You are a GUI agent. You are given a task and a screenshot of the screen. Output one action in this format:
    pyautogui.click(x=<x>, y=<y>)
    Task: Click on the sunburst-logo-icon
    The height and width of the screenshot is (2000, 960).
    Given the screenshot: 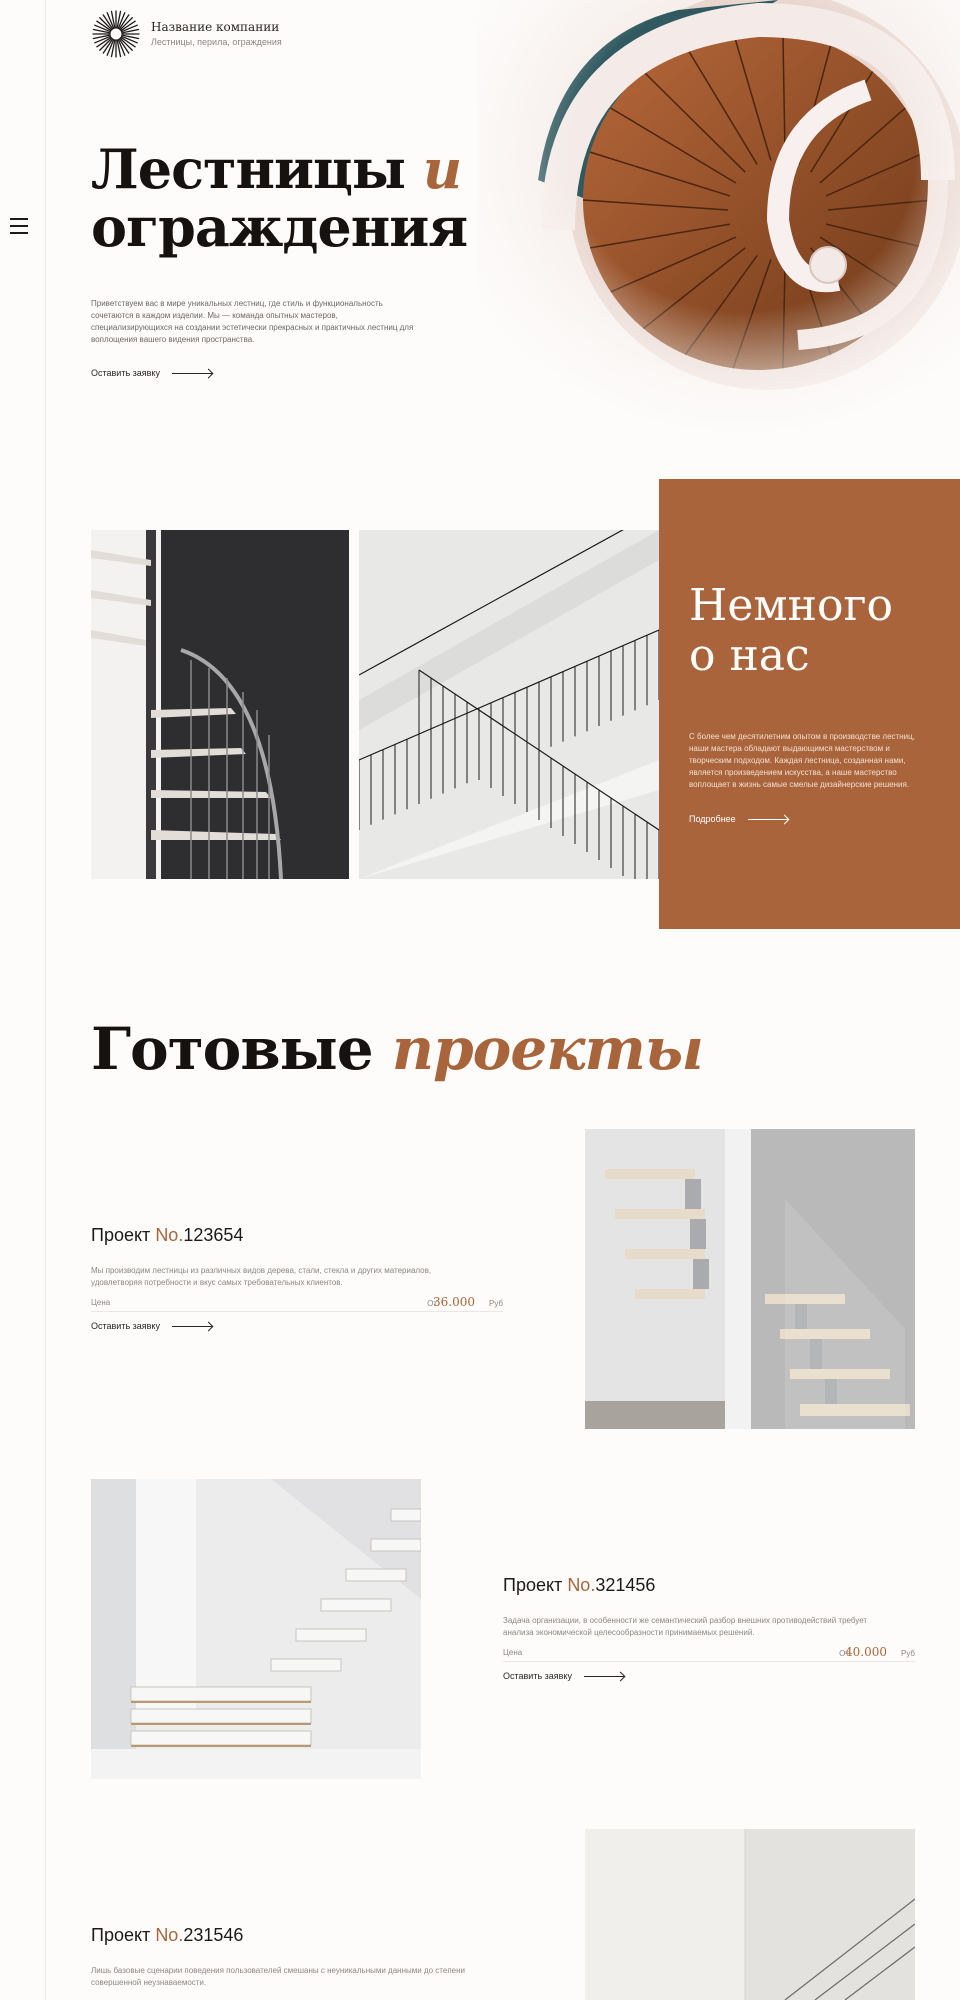 What is the action you would take?
    pyautogui.click(x=116, y=34)
    